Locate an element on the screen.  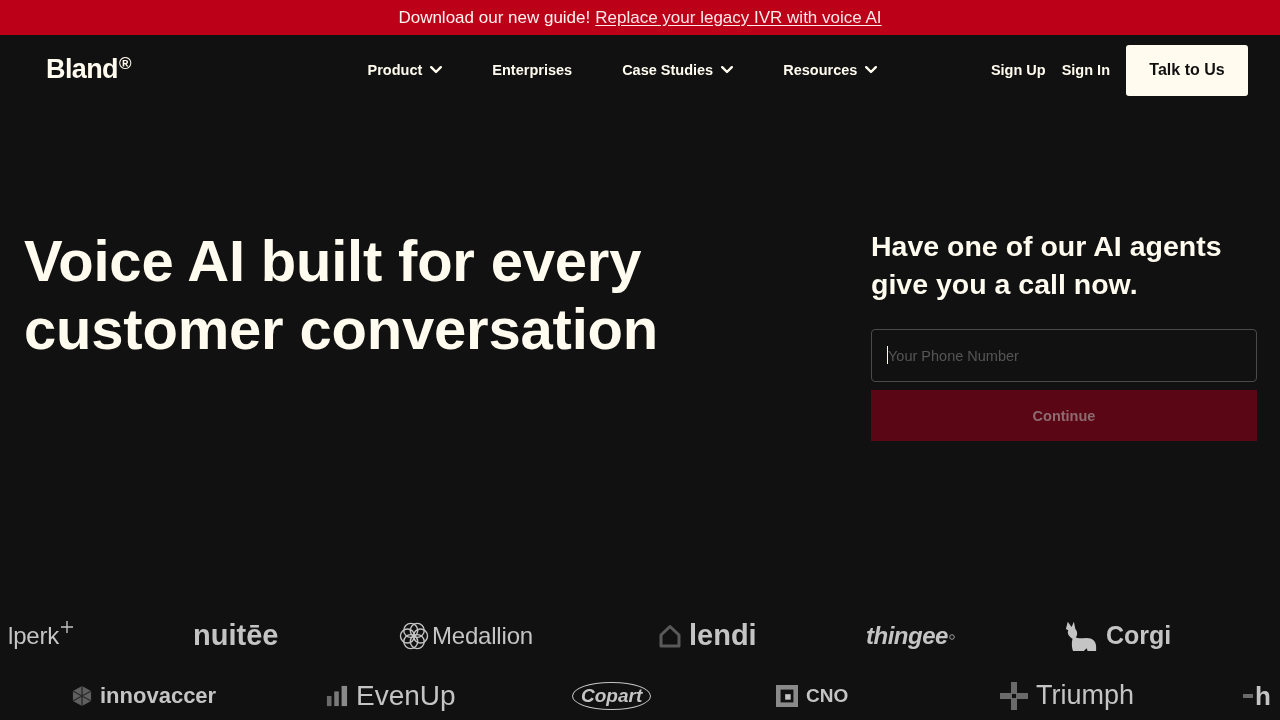
brand-logo: Bland$^{®}$ is located at coordinates (89, 68).